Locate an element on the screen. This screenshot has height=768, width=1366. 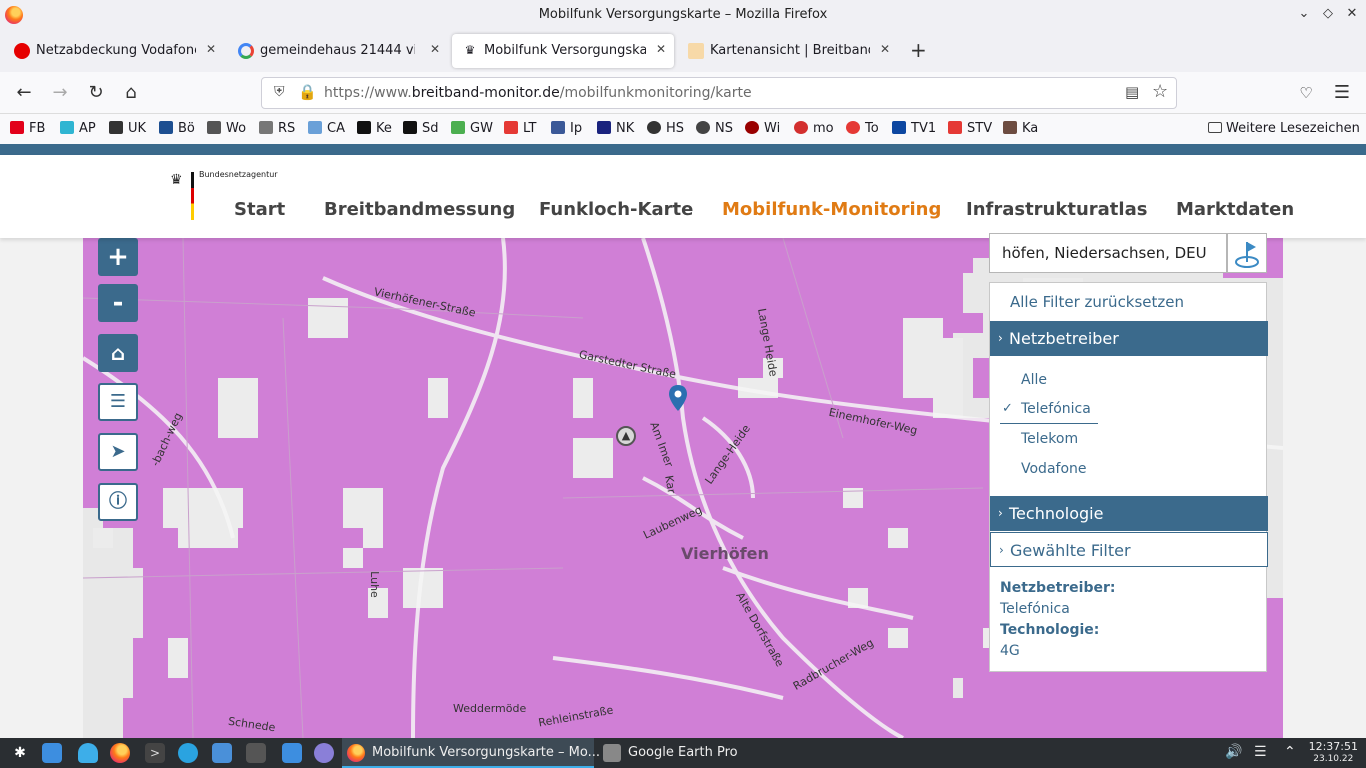
checkmark-icon: ✓ is located at coordinates (1007, 408).